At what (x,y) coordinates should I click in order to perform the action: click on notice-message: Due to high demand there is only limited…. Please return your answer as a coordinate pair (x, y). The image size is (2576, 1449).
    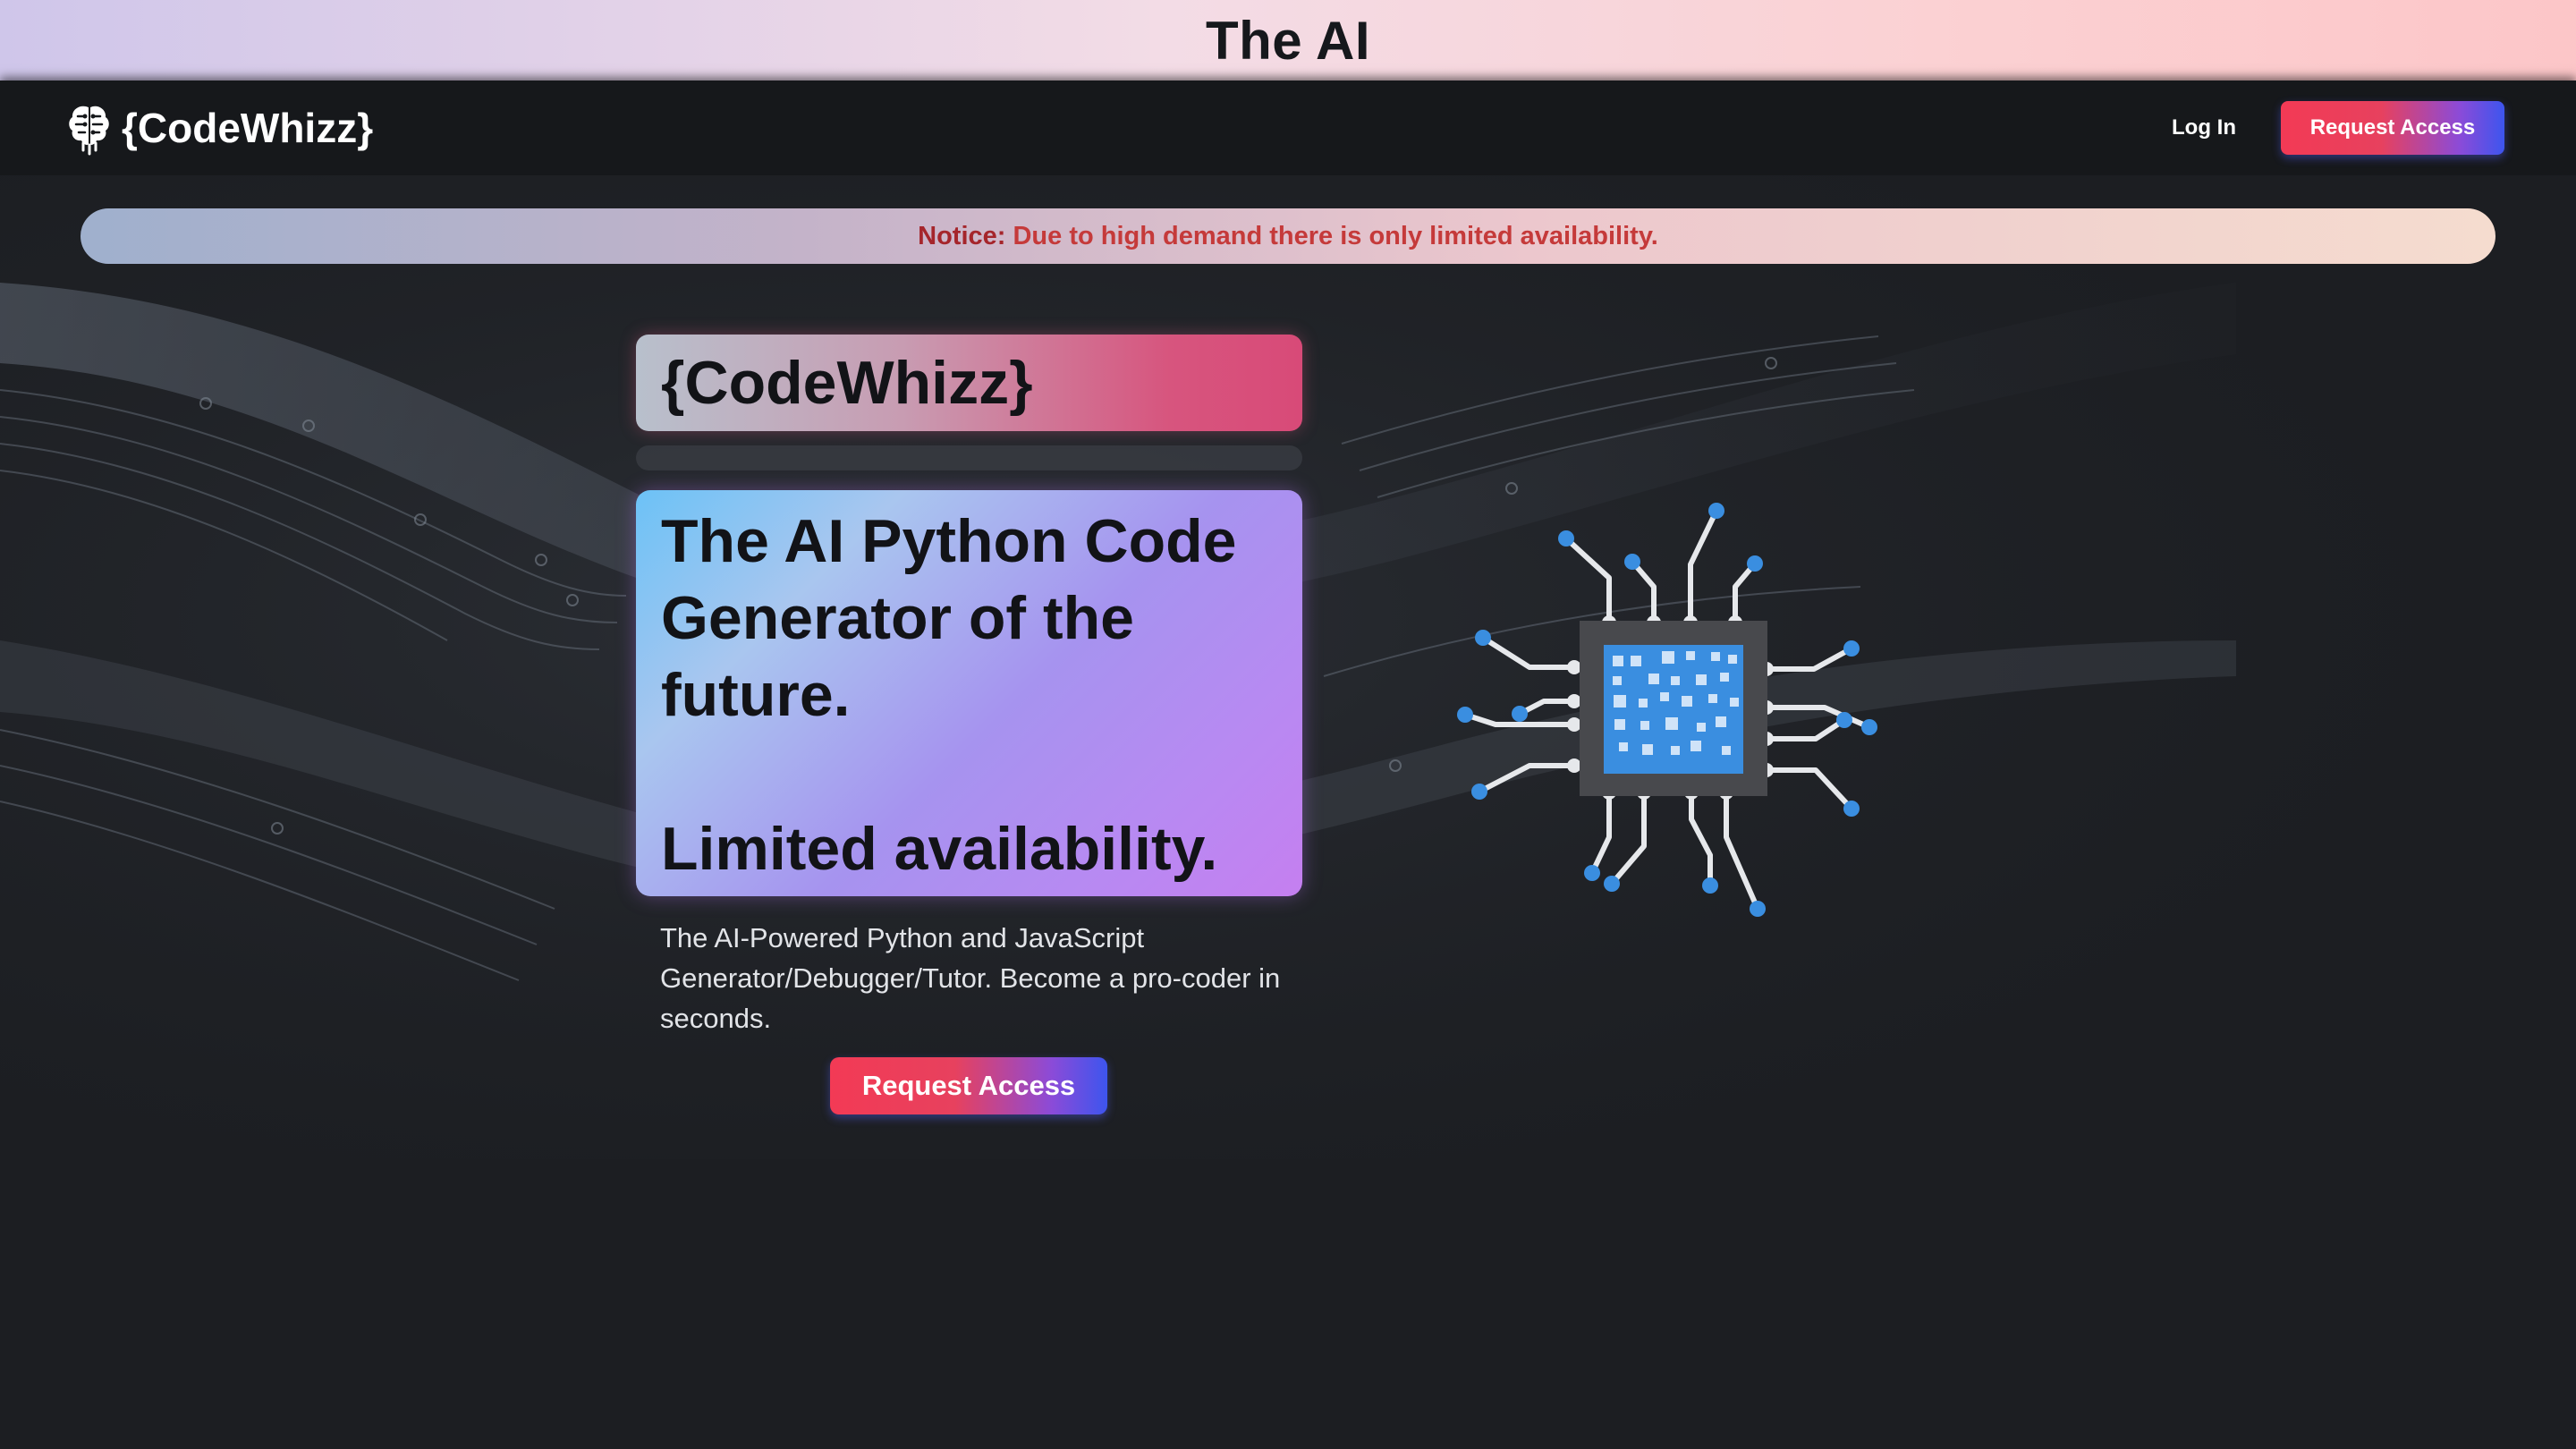
    Looking at the image, I should click on (1335, 235).